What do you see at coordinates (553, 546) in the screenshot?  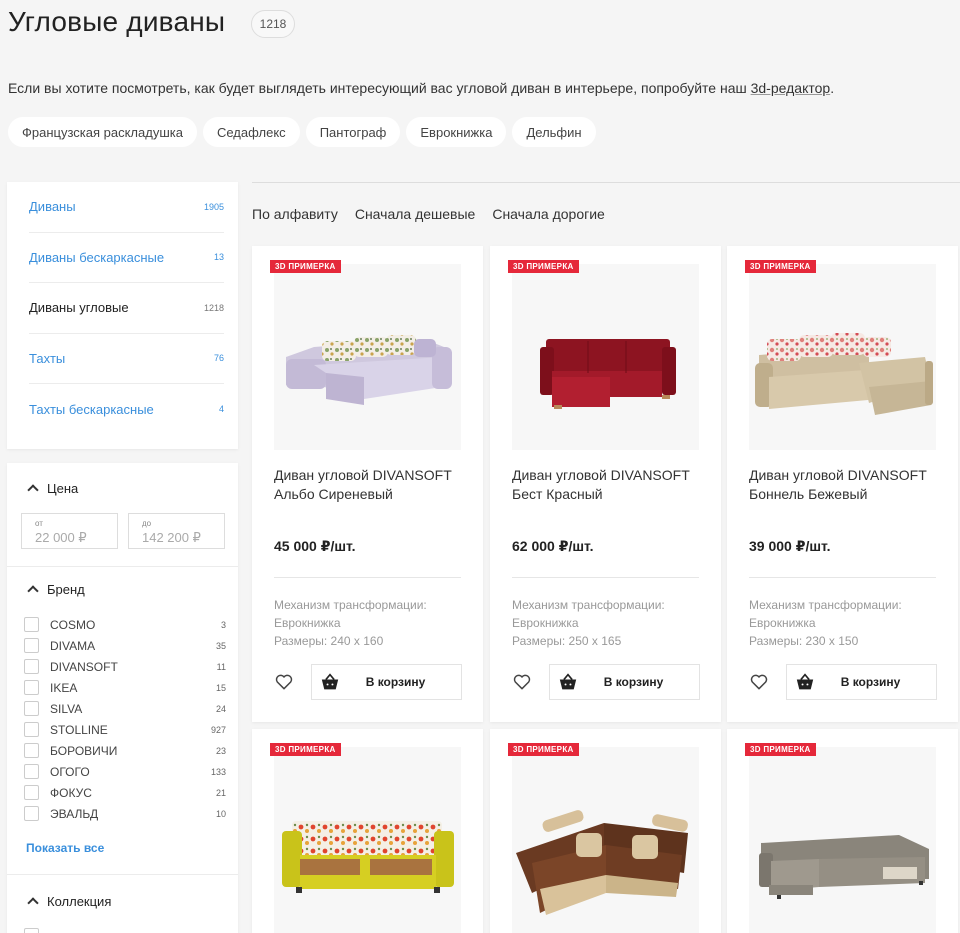 I see `product-price: 62 000 ₽/шт.` at bounding box center [553, 546].